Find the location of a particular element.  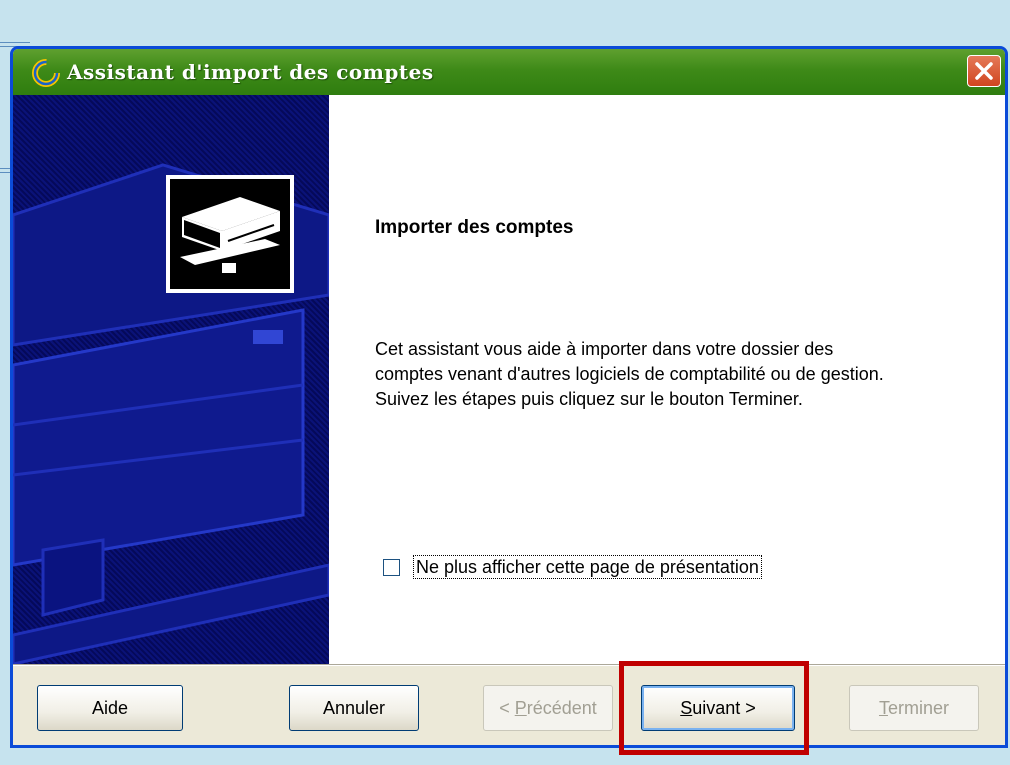

previous-mnemonic: P is located at coordinates (520, 708).